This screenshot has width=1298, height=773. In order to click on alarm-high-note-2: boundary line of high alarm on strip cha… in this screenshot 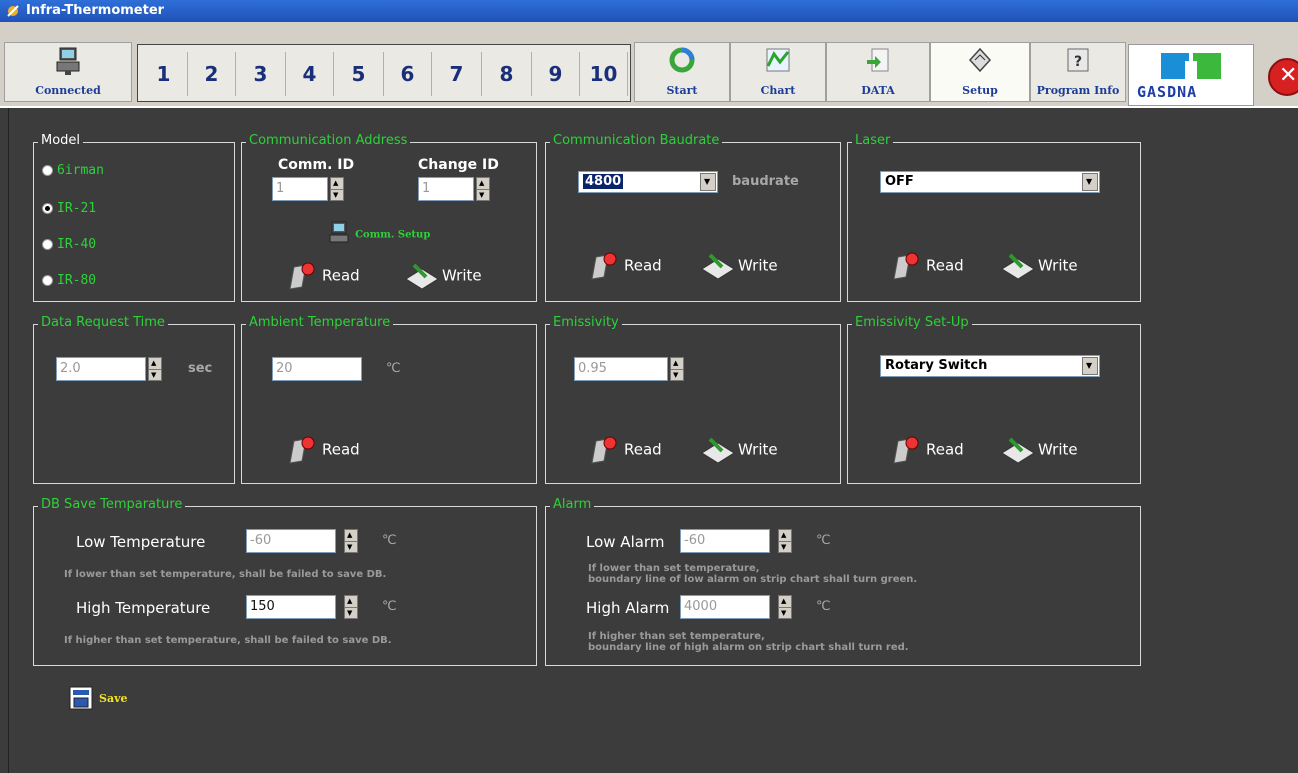, I will do `click(748, 647)`.